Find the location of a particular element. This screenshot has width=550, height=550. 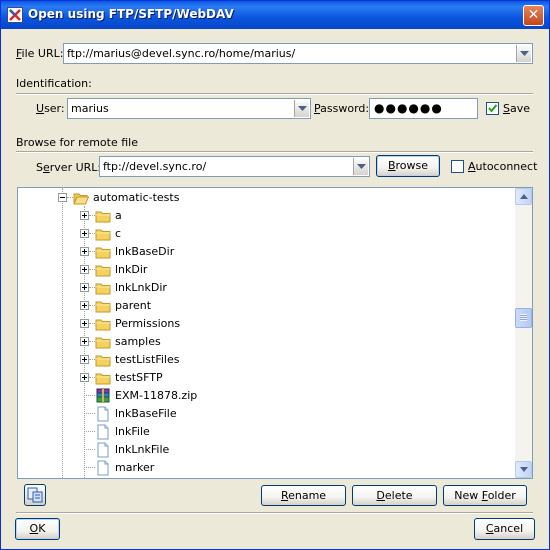

browse-separator is located at coordinates (274, 152).